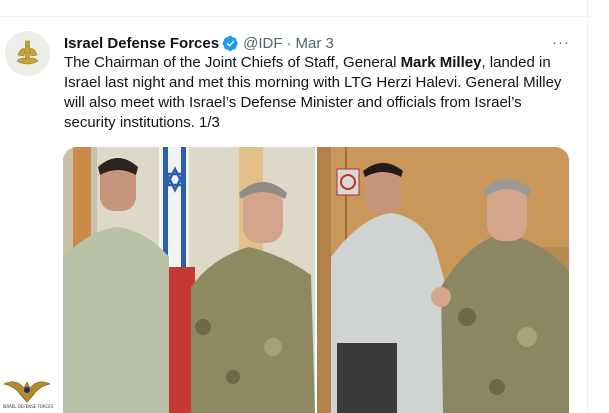 The height and width of the screenshot is (413, 609). I want to click on watermark-logo: ISRAEL DEFENSE FORCES, so click(28, 393).